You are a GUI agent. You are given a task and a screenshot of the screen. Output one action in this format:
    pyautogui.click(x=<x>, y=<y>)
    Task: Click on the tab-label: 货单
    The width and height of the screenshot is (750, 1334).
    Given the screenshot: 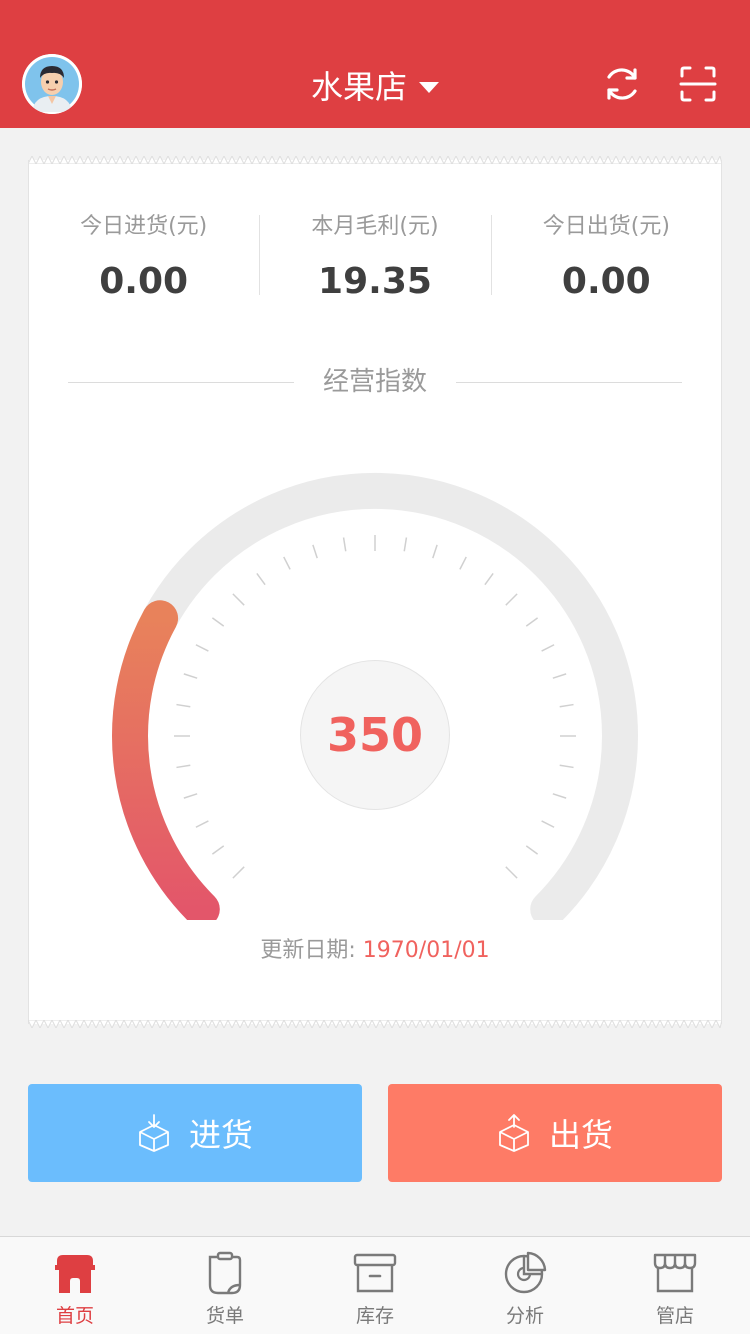 What is the action you would take?
    pyautogui.click(x=224, y=1316)
    